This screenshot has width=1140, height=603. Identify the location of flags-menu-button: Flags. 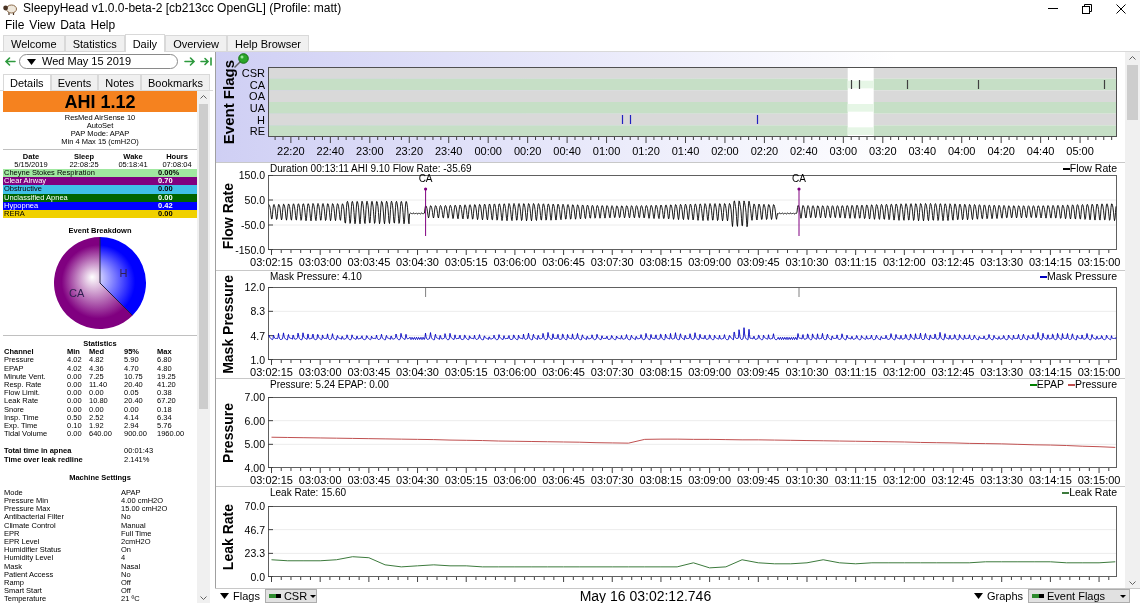
(240, 596).